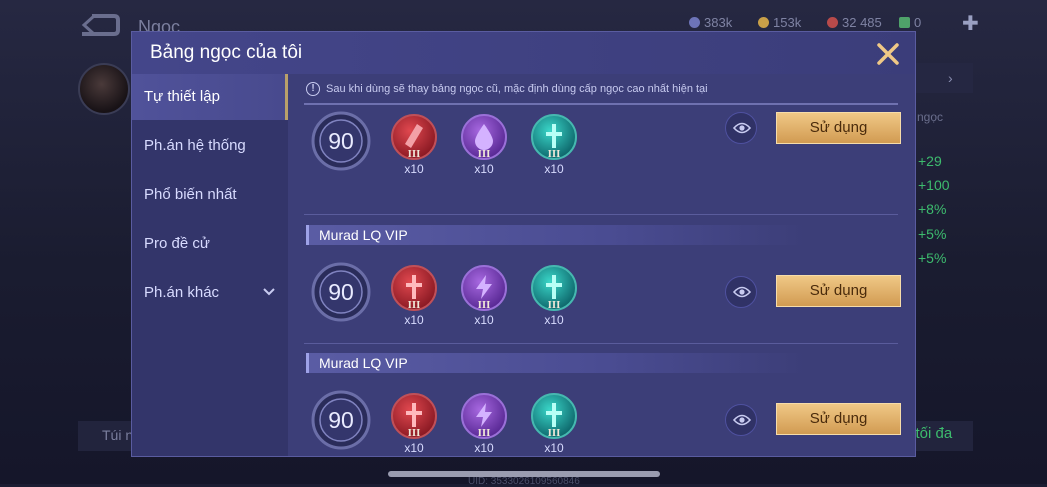  What do you see at coordinates (100, 25) in the screenshot?
I see `back-icon` at bounding box center [100, 25].